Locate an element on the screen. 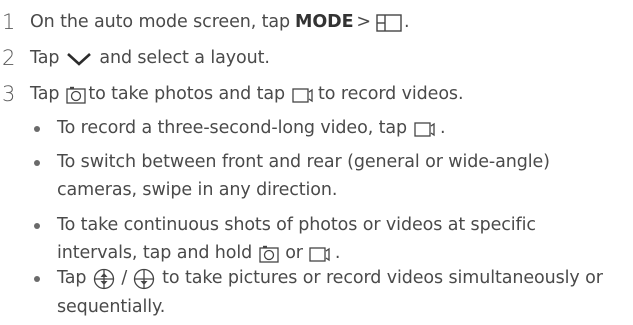 This screenshot has height=325, width=633. bullet-4-line-2: sequentially. is located at coordinates (111, 307).